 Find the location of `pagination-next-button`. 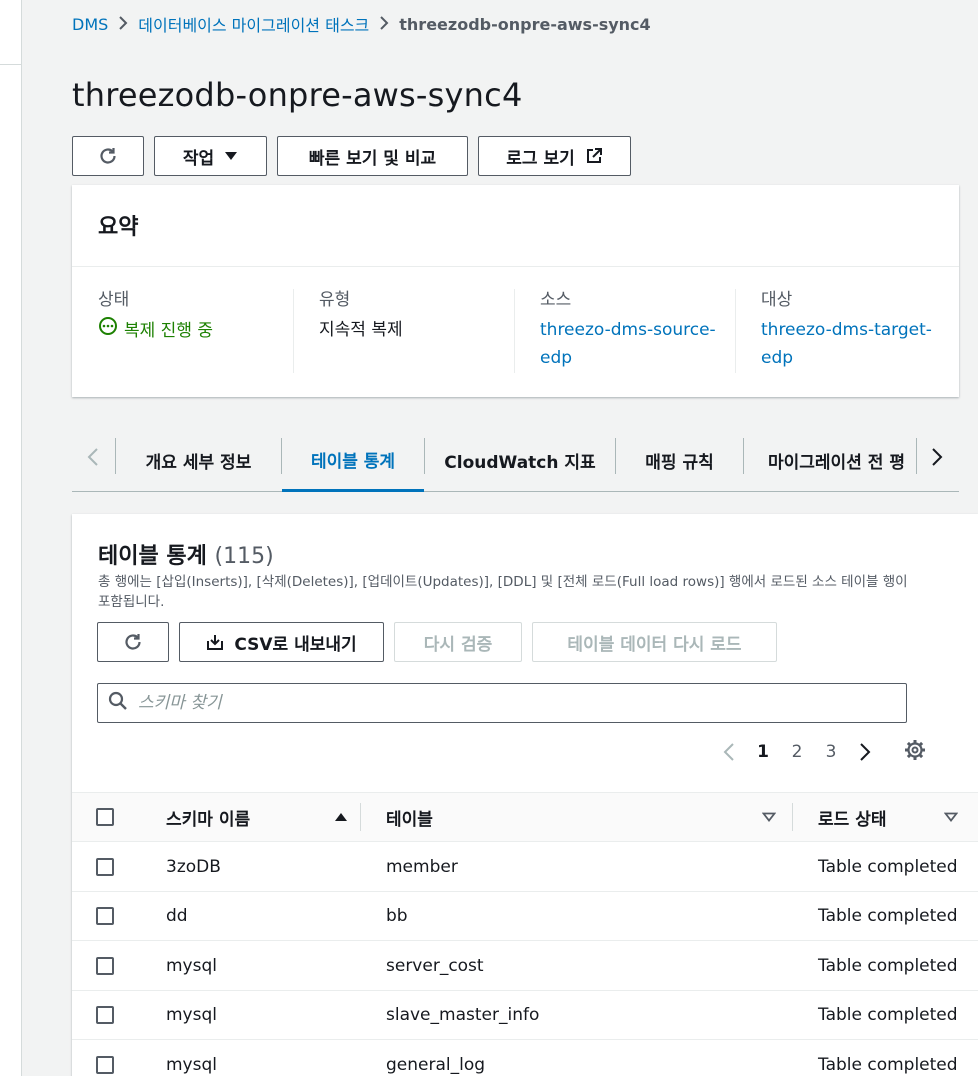

pagination-next-button is located at coordinates (865, 752).